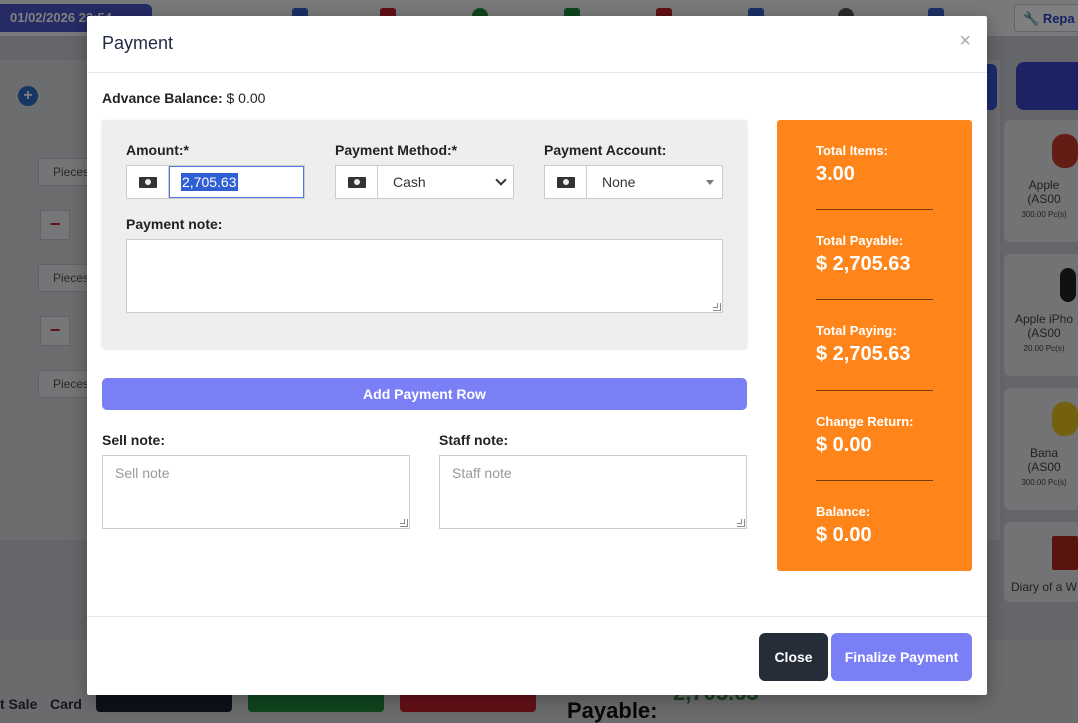  I want to click on chevron-down-icon, so click(501, 180).